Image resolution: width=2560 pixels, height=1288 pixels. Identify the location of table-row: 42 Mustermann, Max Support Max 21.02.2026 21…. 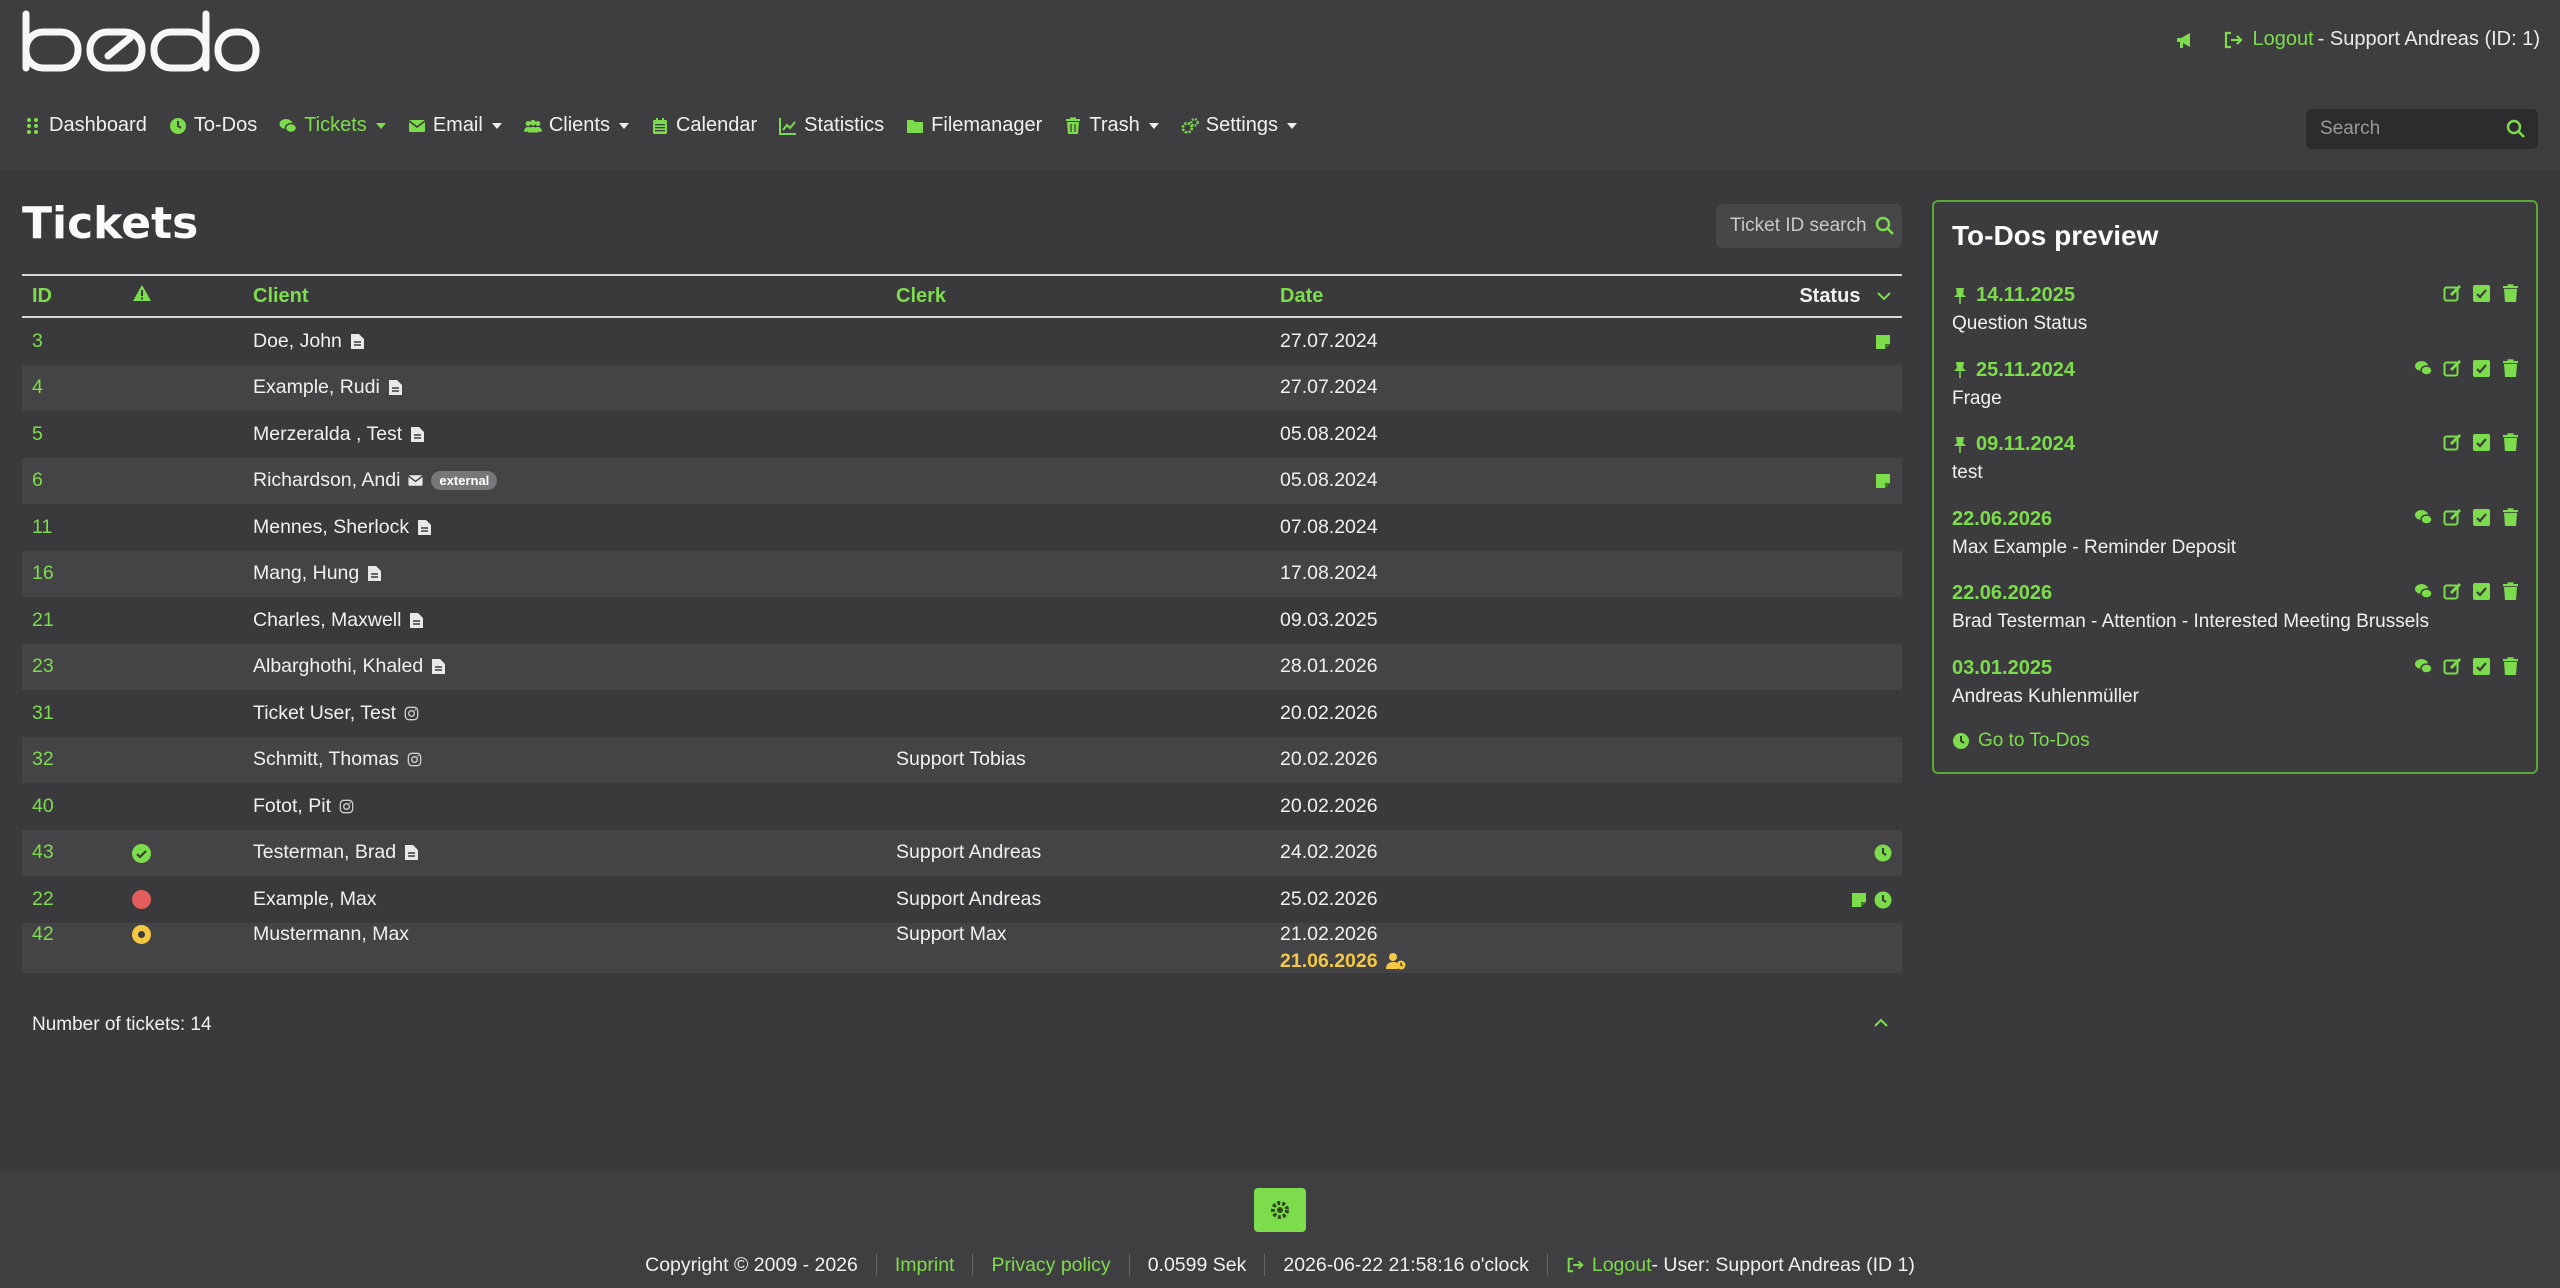
(962, 947).